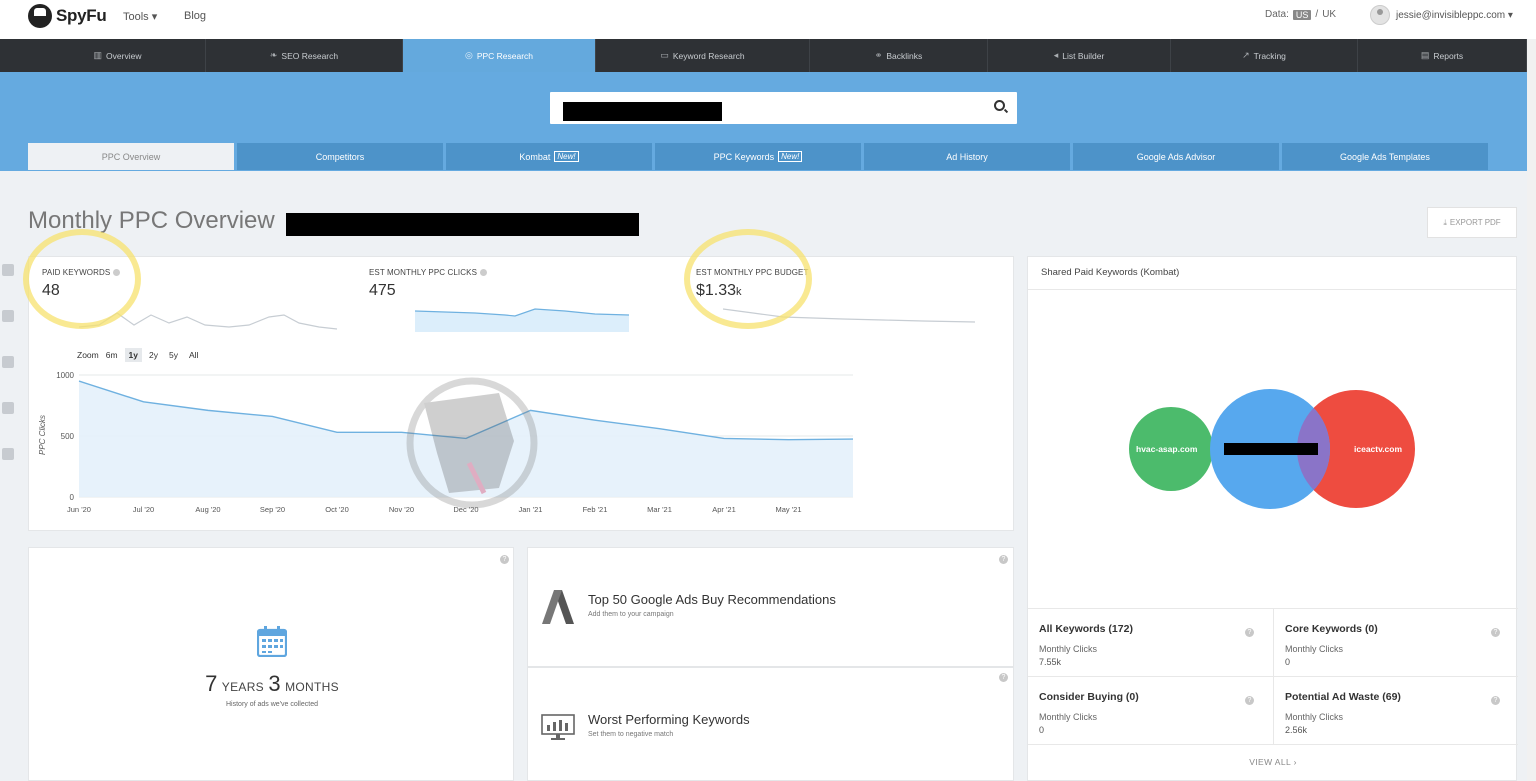  Describe the element at coordinates (79, 509) in the screenshot. I see `x-tick-label: Jun '20` at that location.